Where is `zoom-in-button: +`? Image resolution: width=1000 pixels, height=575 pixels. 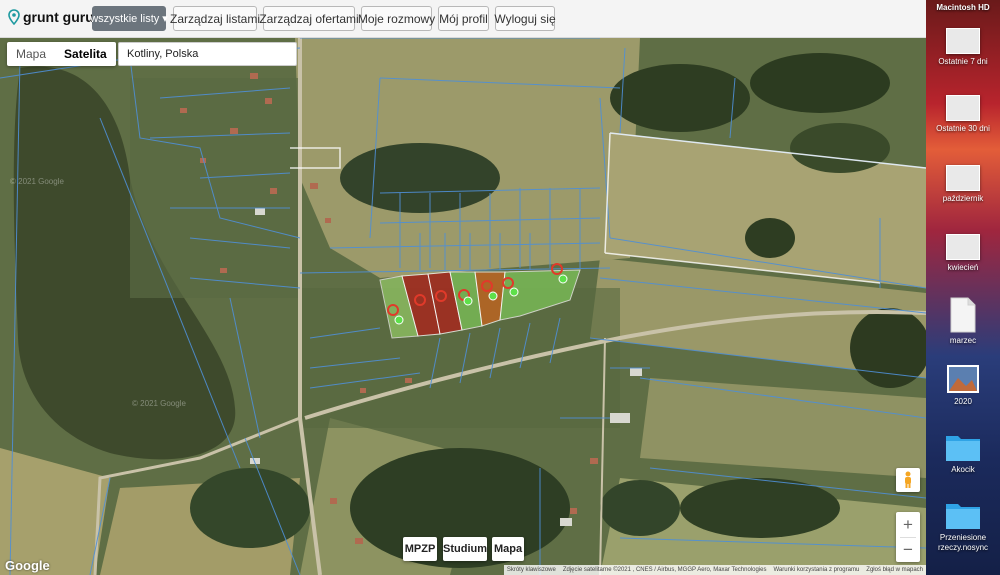
zoom-in-button: + is located at coordinates (908, 524).